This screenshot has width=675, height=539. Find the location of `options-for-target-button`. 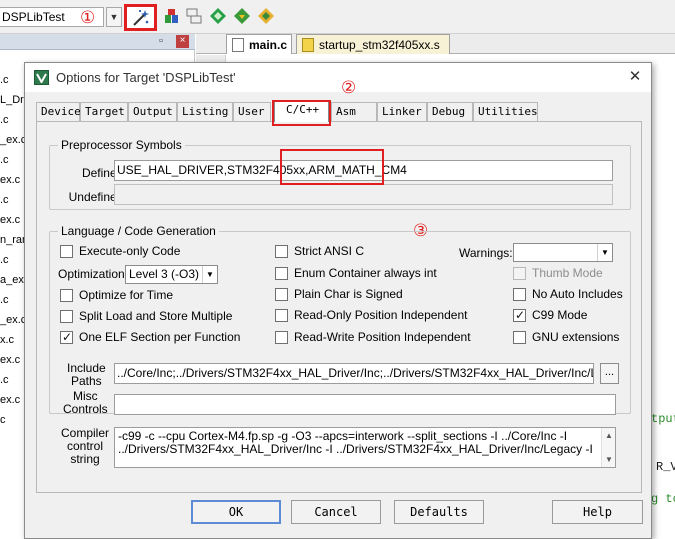

options-for-target-button is located at coordinates (140, 17).